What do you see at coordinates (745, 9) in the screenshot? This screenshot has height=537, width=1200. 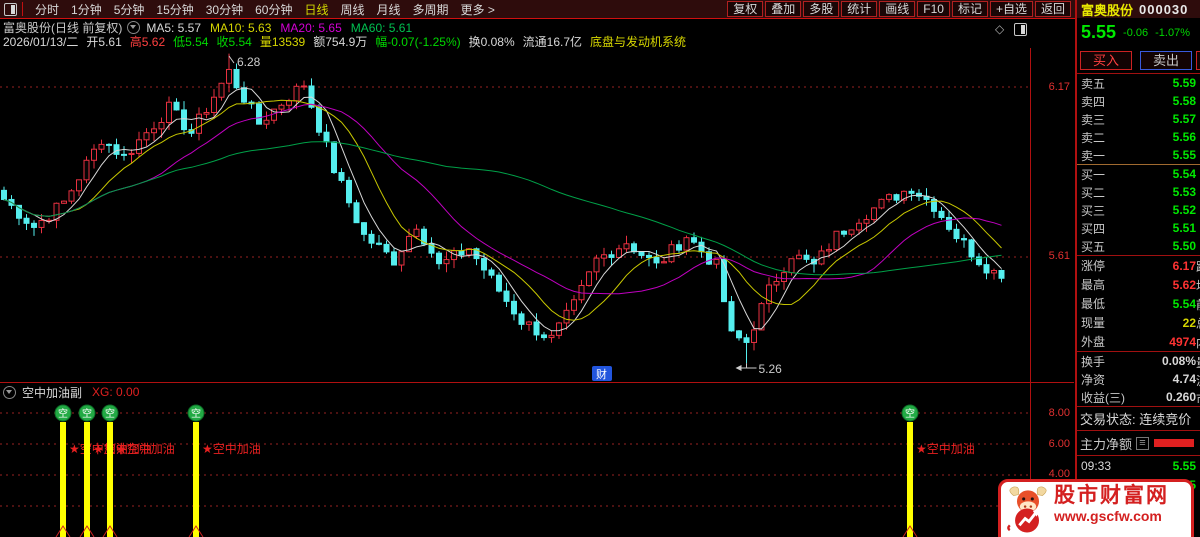 I see `toolbar-button-0: 复权` at bounding box center [745, 9].